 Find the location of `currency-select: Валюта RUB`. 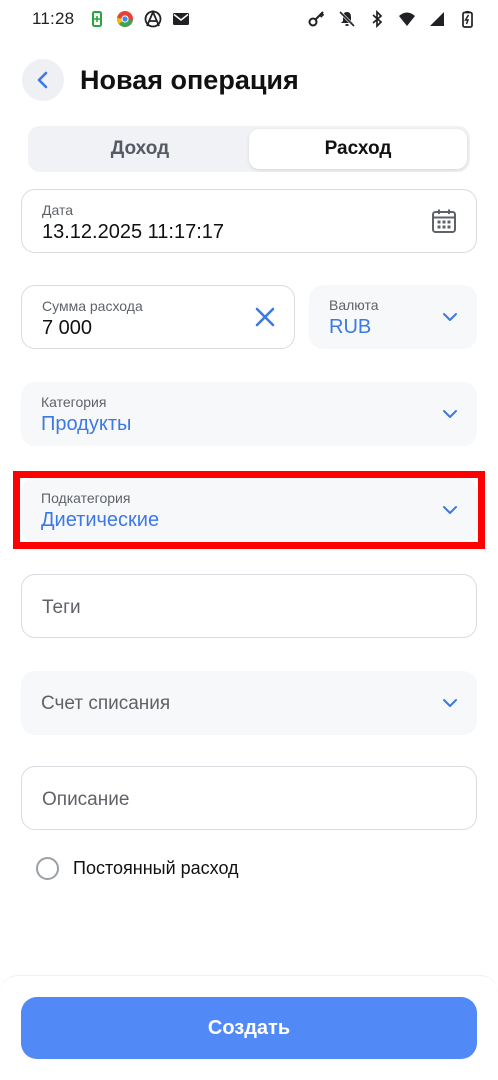

currency-select: Валюта RUB is located at coordinates (393, 317).